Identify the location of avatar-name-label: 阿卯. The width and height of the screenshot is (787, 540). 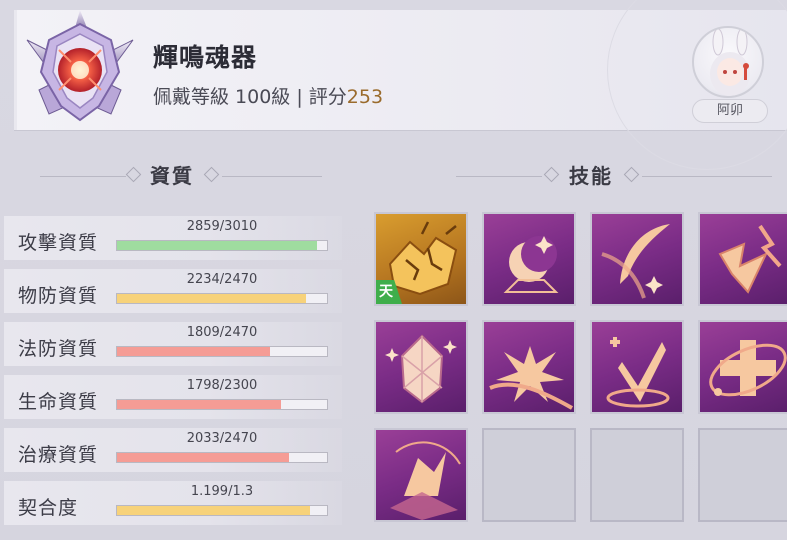
(730, 111).